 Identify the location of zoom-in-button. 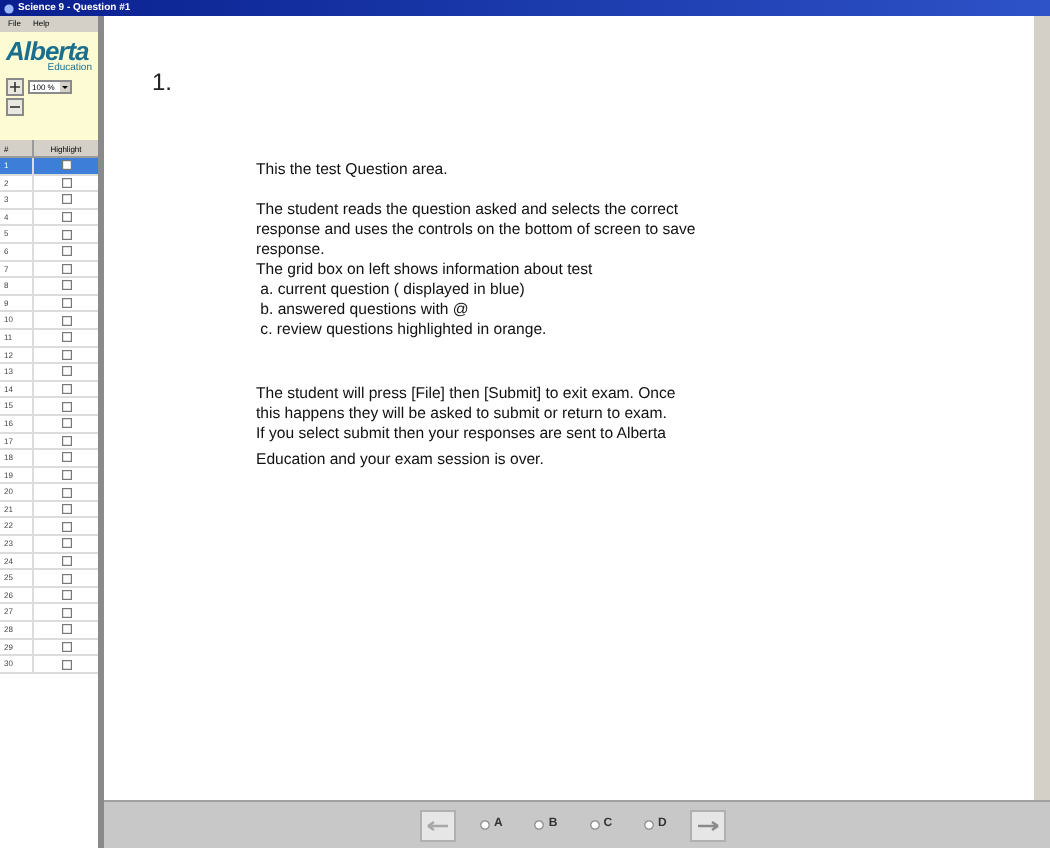
(15, 87).